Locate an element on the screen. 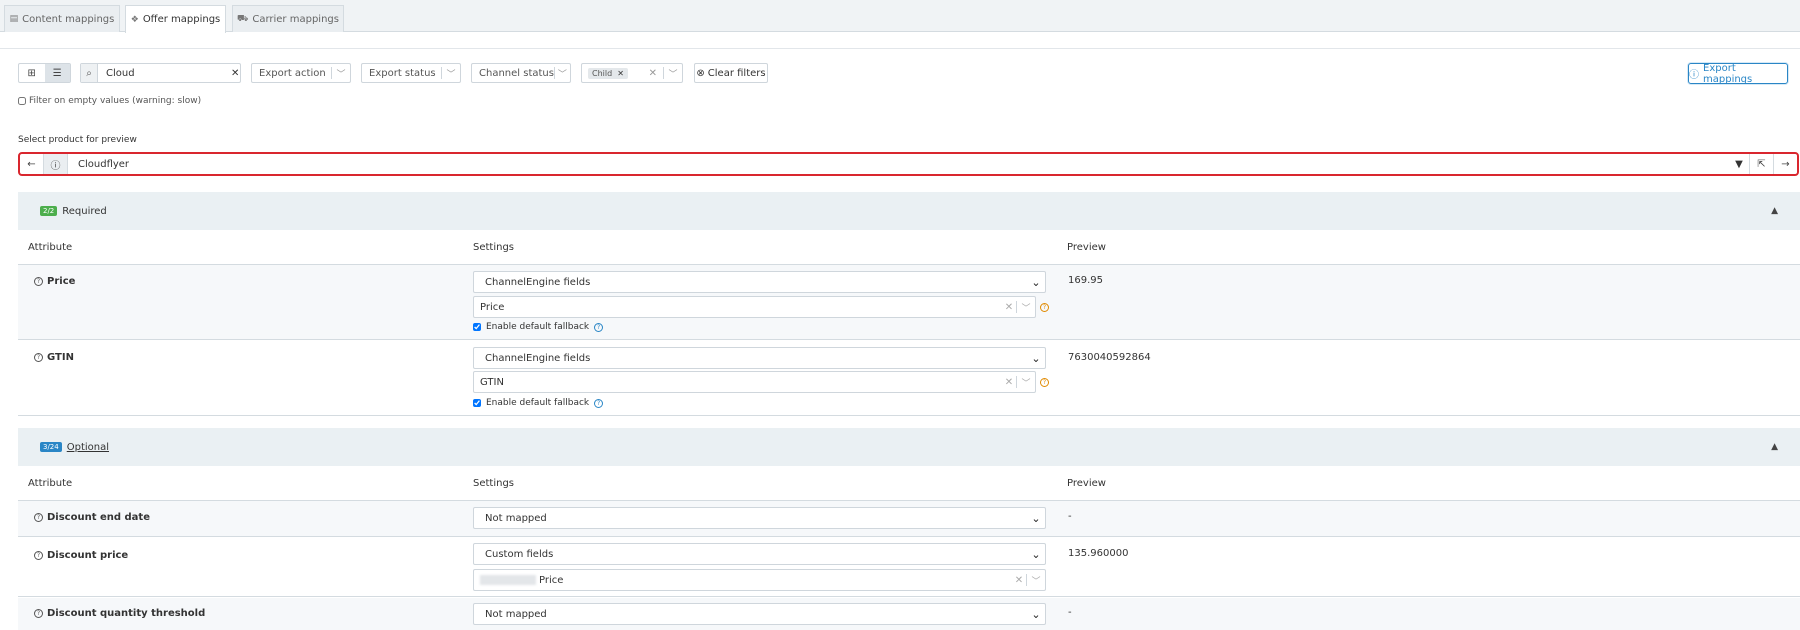  attribute-label: Discount quantity threshold is located at coordinates (126, 613).